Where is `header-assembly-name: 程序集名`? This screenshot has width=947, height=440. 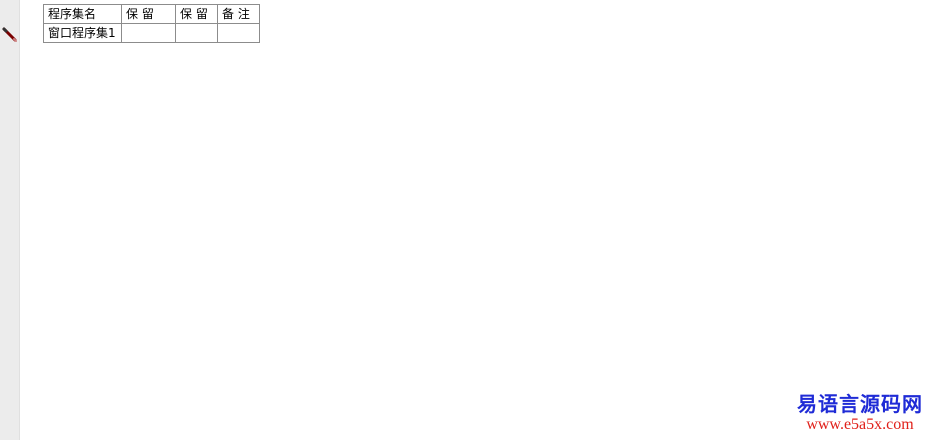
header-assembly-name: 程序集名 is located at coordinates (82, 14).